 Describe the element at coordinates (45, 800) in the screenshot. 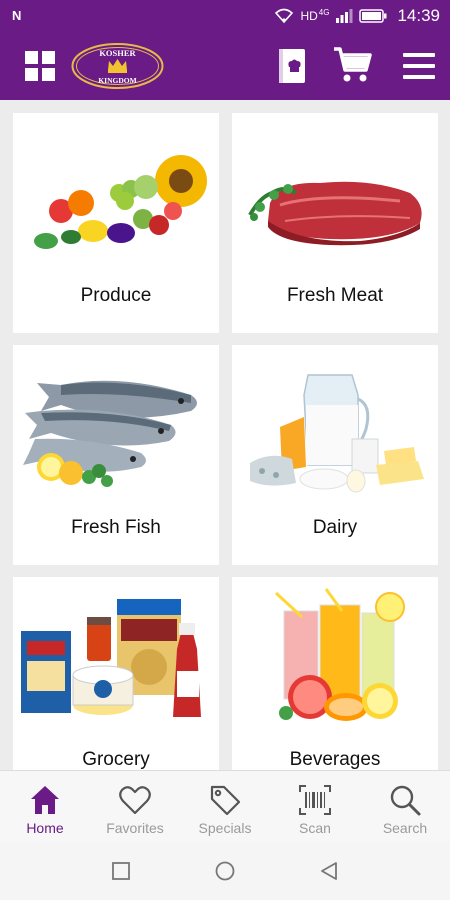

I see `home-icon` at that location.